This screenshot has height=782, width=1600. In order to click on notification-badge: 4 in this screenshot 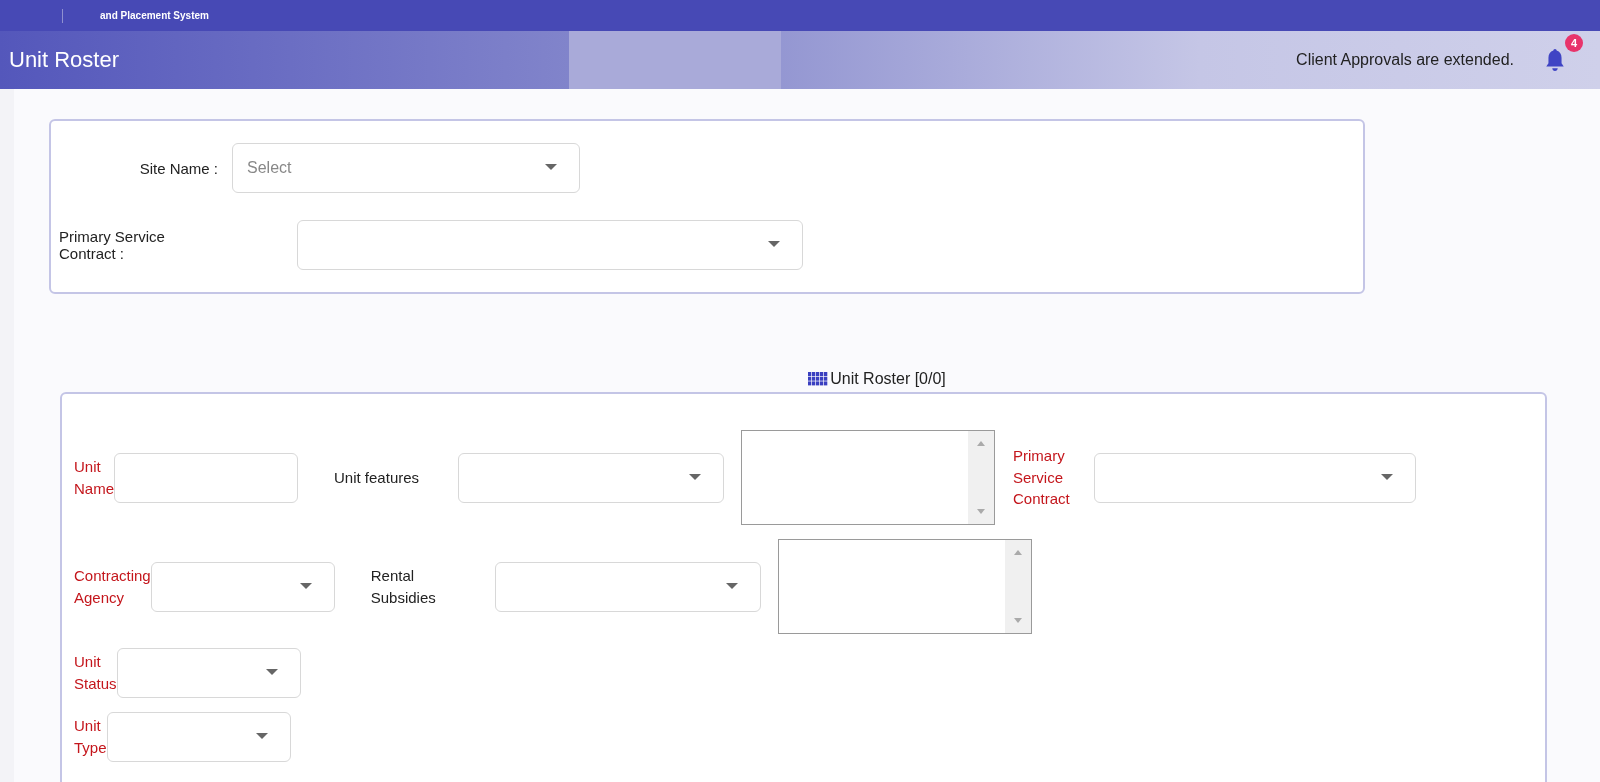, I will do `click(1574, 43)`.